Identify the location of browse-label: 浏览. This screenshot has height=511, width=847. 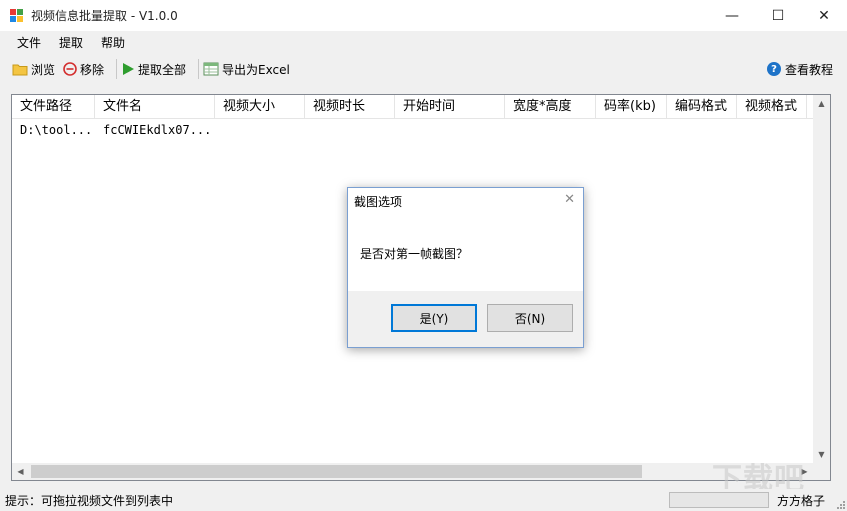
(43, 69).